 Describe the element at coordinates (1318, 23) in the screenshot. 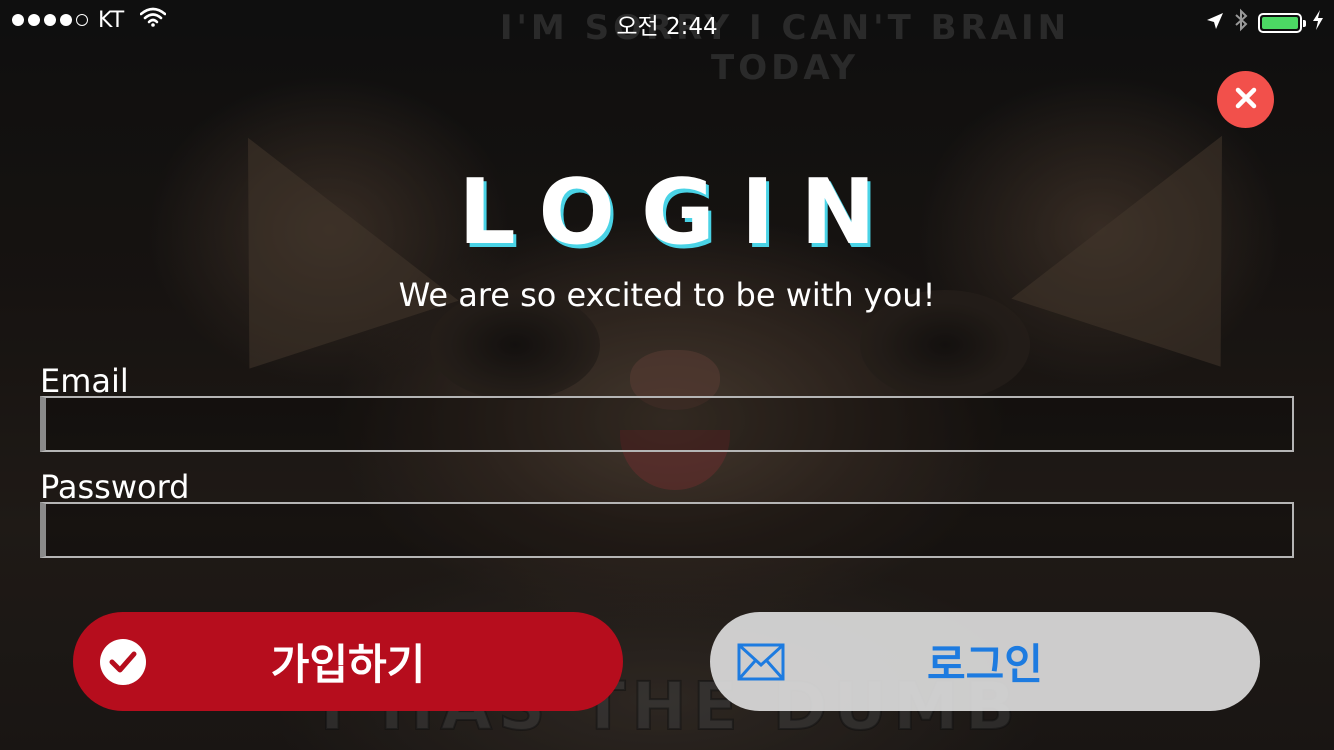

I see `charging-bolt-icon` at that location.